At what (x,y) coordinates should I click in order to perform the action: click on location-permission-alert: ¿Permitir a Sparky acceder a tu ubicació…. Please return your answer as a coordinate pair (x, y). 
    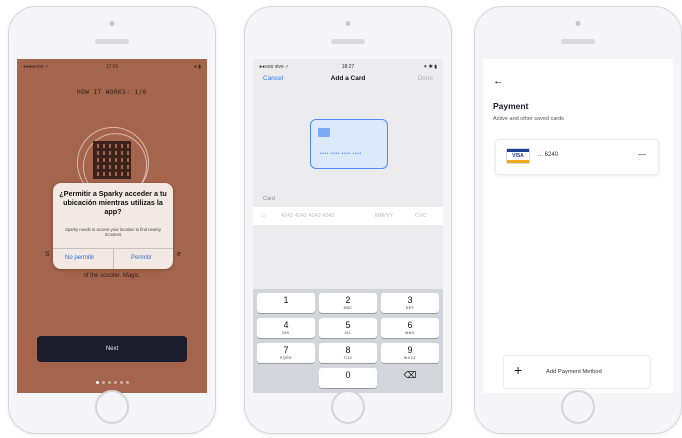
    Looking at the image, I should click on (113, 226).